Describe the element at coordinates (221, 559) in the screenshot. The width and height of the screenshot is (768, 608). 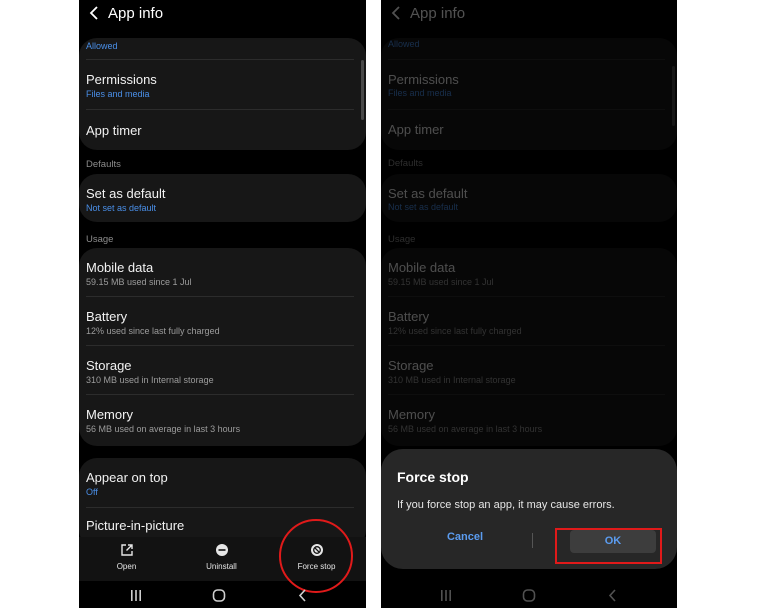
I see `uninstall-button: Uninstall` at that location.